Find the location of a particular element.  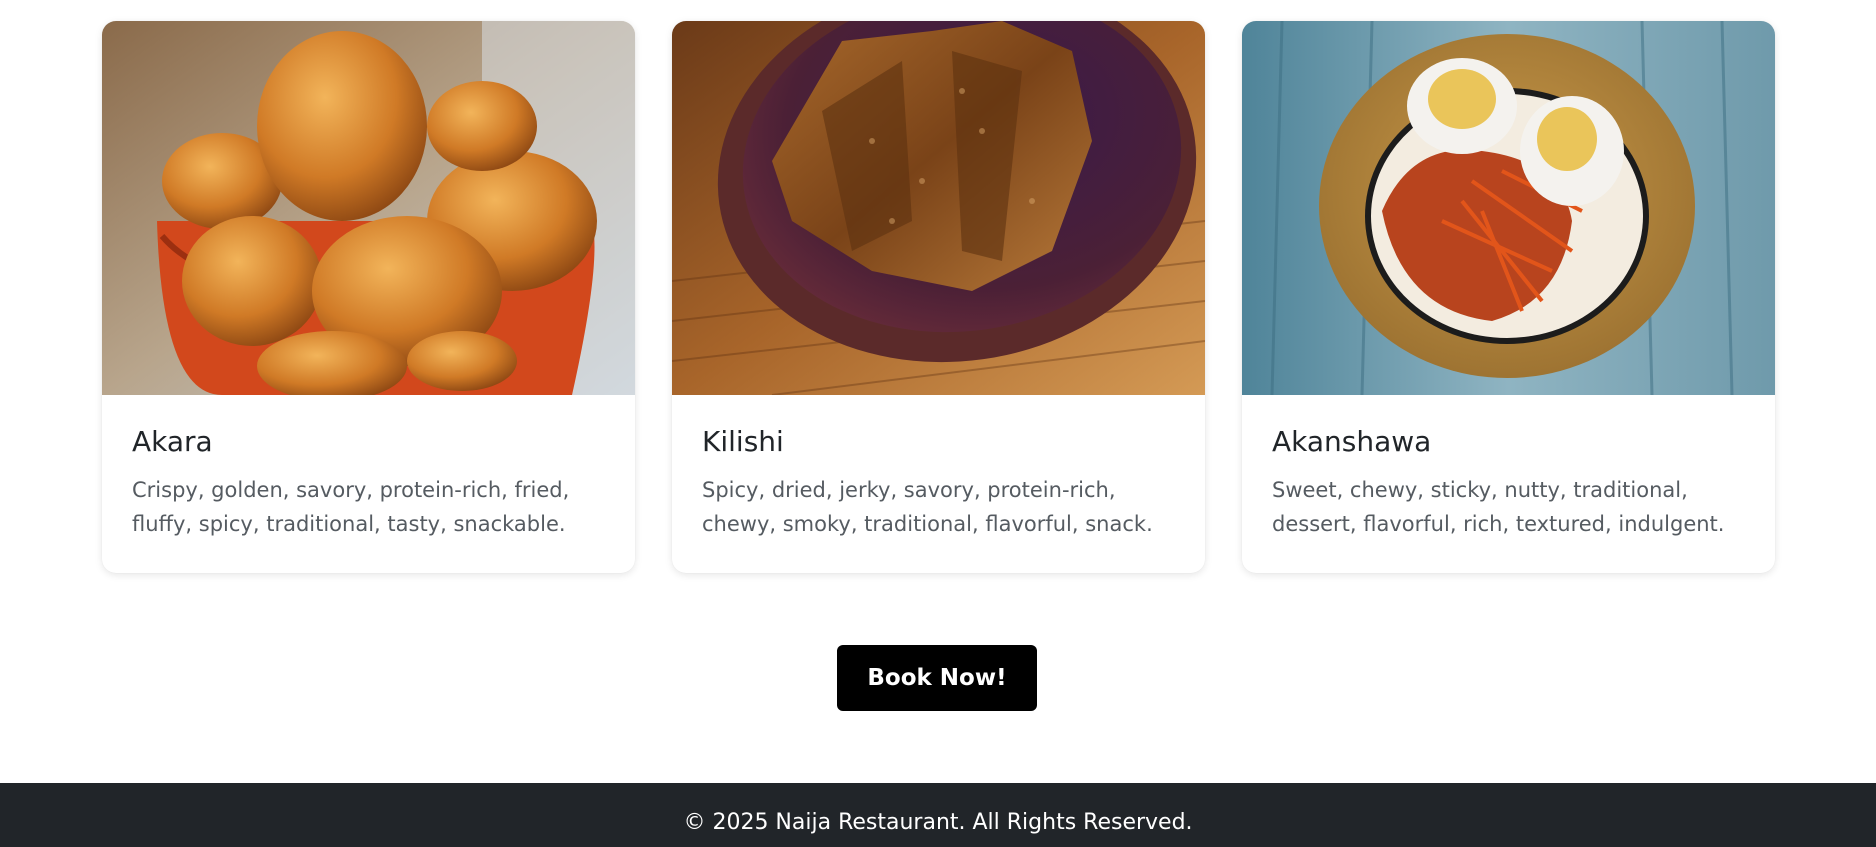

kilishi-image is located at coordinates (938, 208).